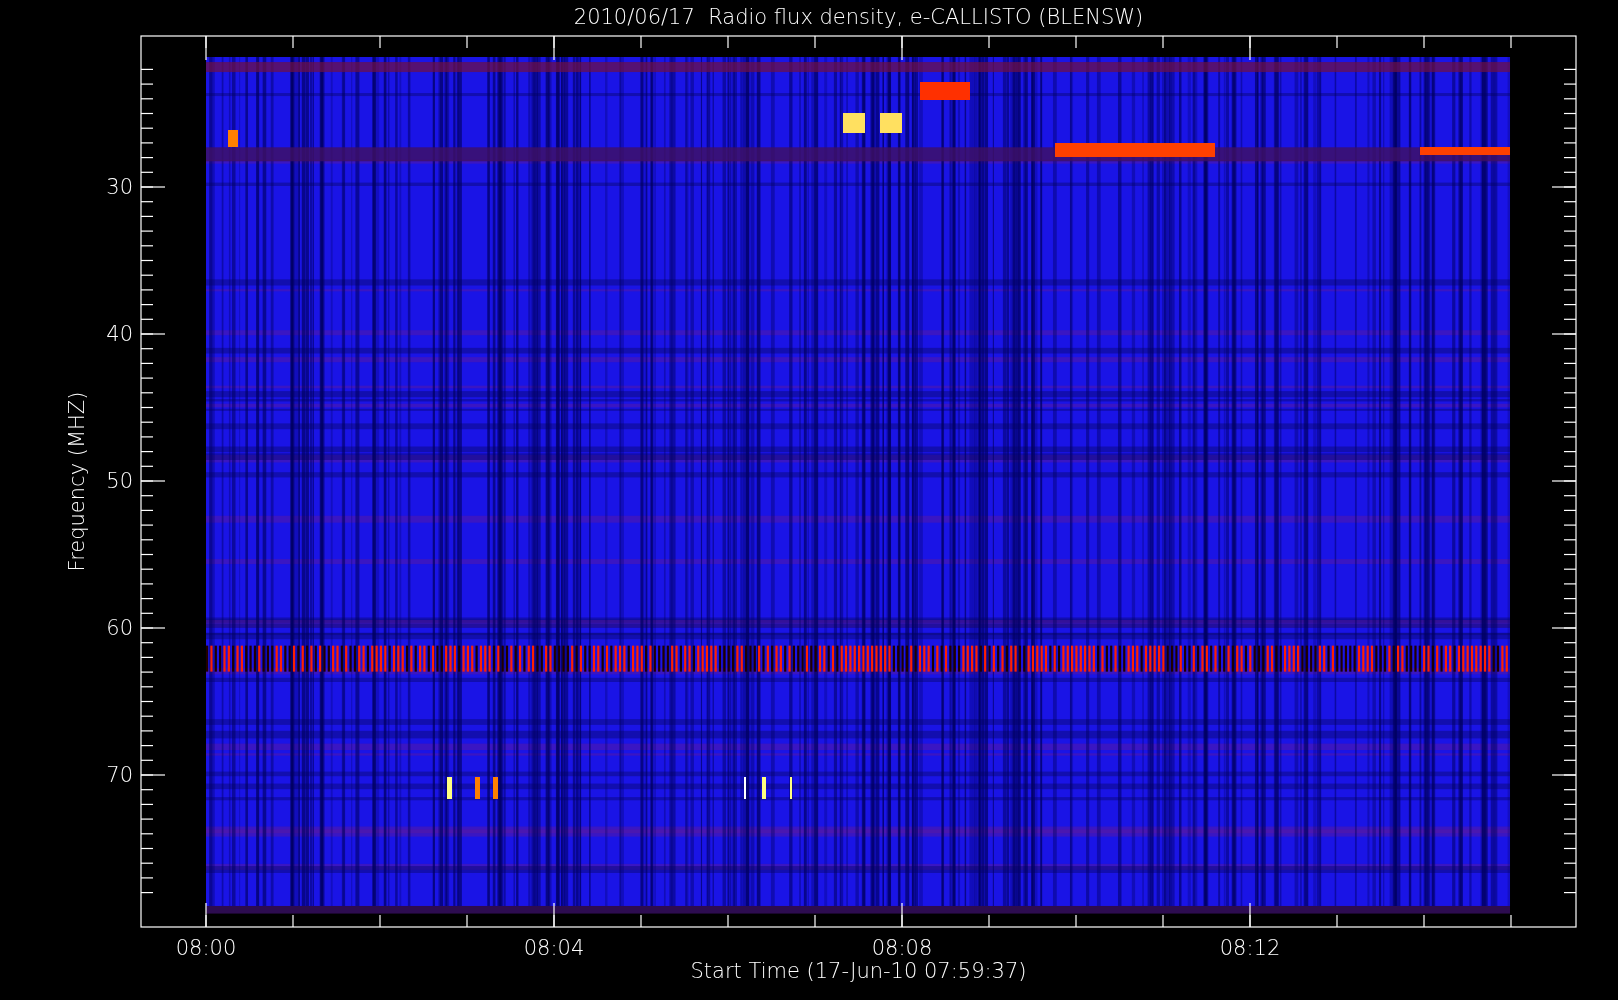  What do you see at coordinates (119, 775) in the screenshot?
I see `y-tick-label: 70` at bounding box center [119, 775].